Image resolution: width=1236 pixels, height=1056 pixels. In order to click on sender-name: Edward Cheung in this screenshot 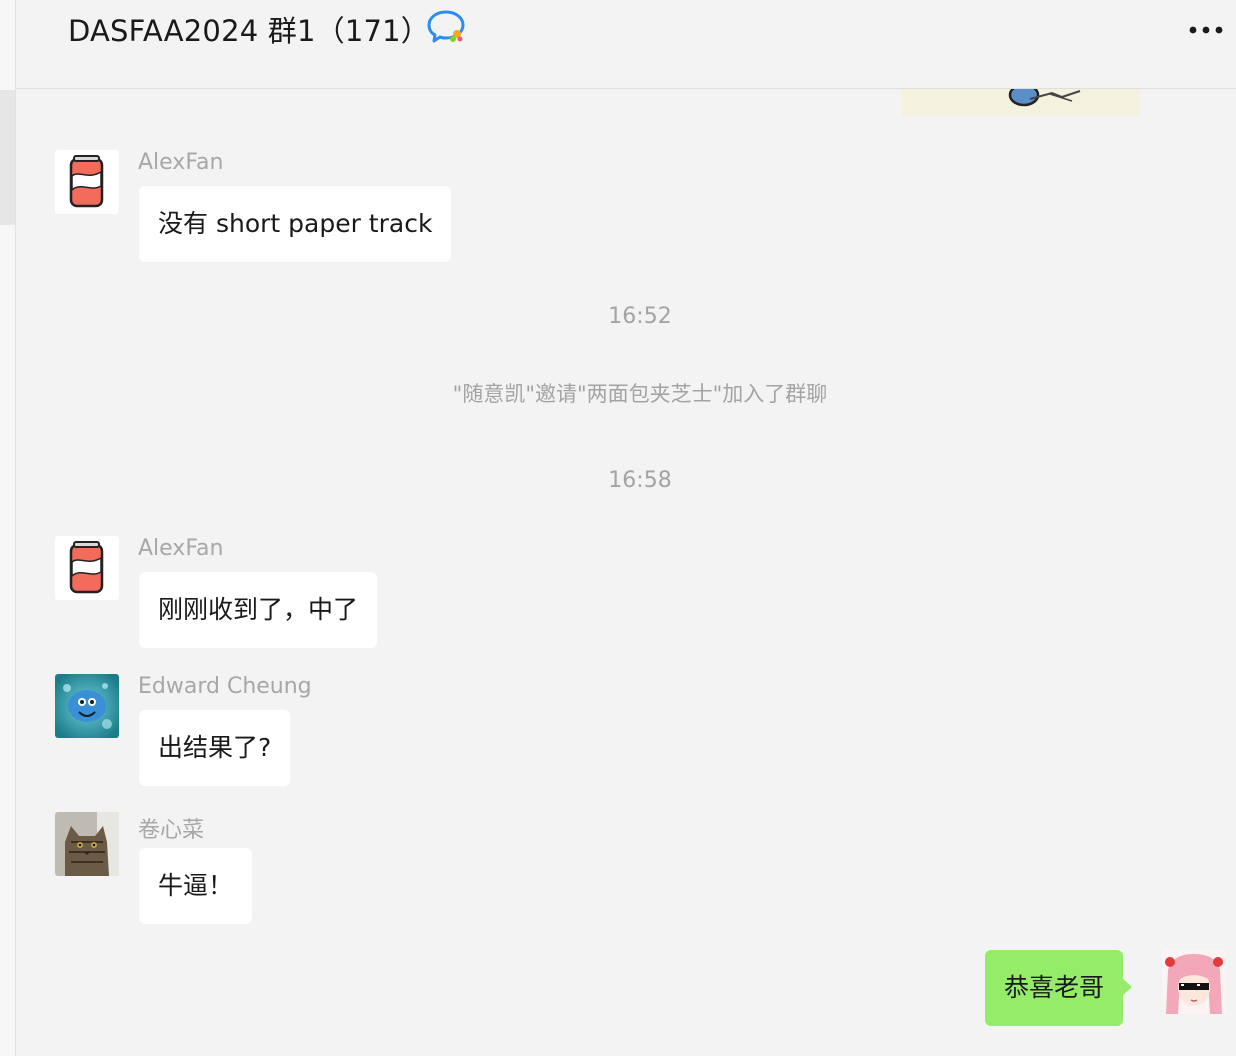, I will do `click(225, 686)`.